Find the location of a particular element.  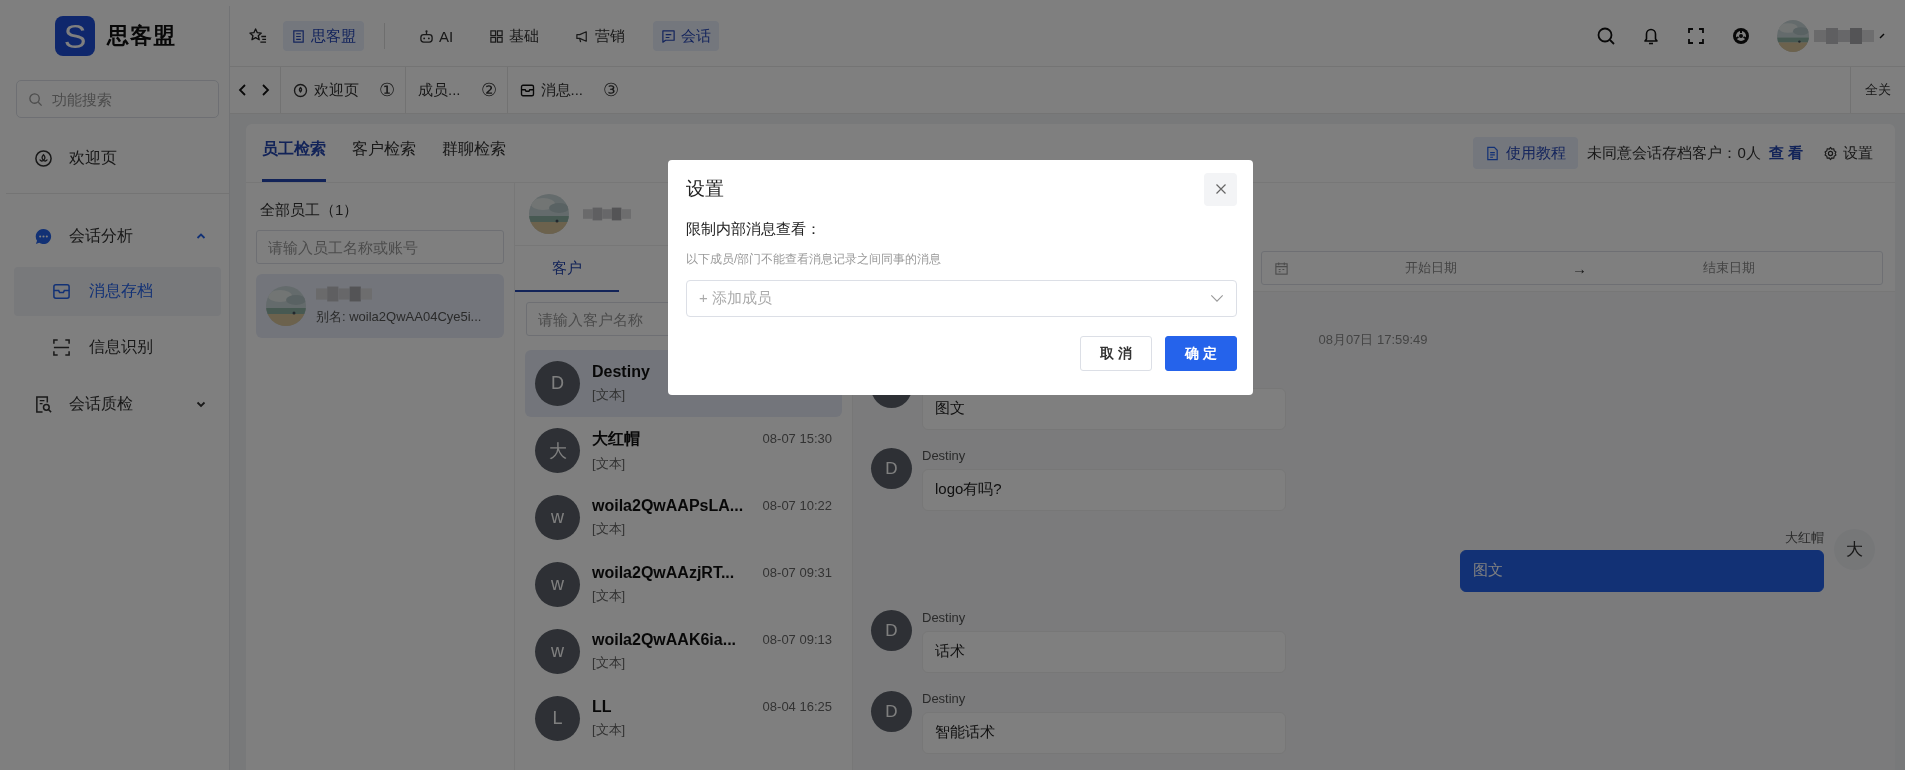

employee-count: 全部员工（1） is located at coordinates (310, 210).